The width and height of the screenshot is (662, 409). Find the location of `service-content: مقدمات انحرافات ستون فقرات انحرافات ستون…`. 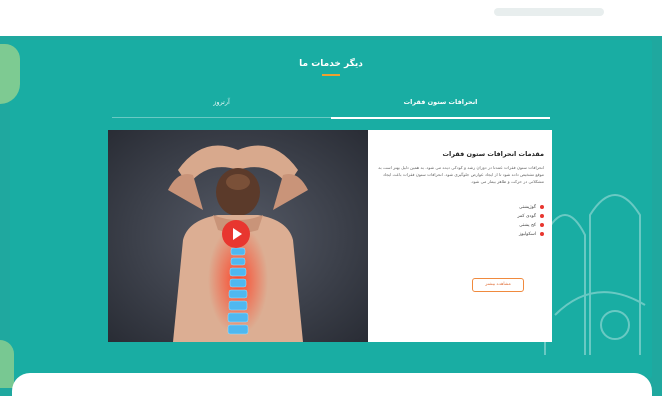

service-content: مقدمات انحرافات ستون فقرات انحرافات ستون… is located at coordinates (460, 194).